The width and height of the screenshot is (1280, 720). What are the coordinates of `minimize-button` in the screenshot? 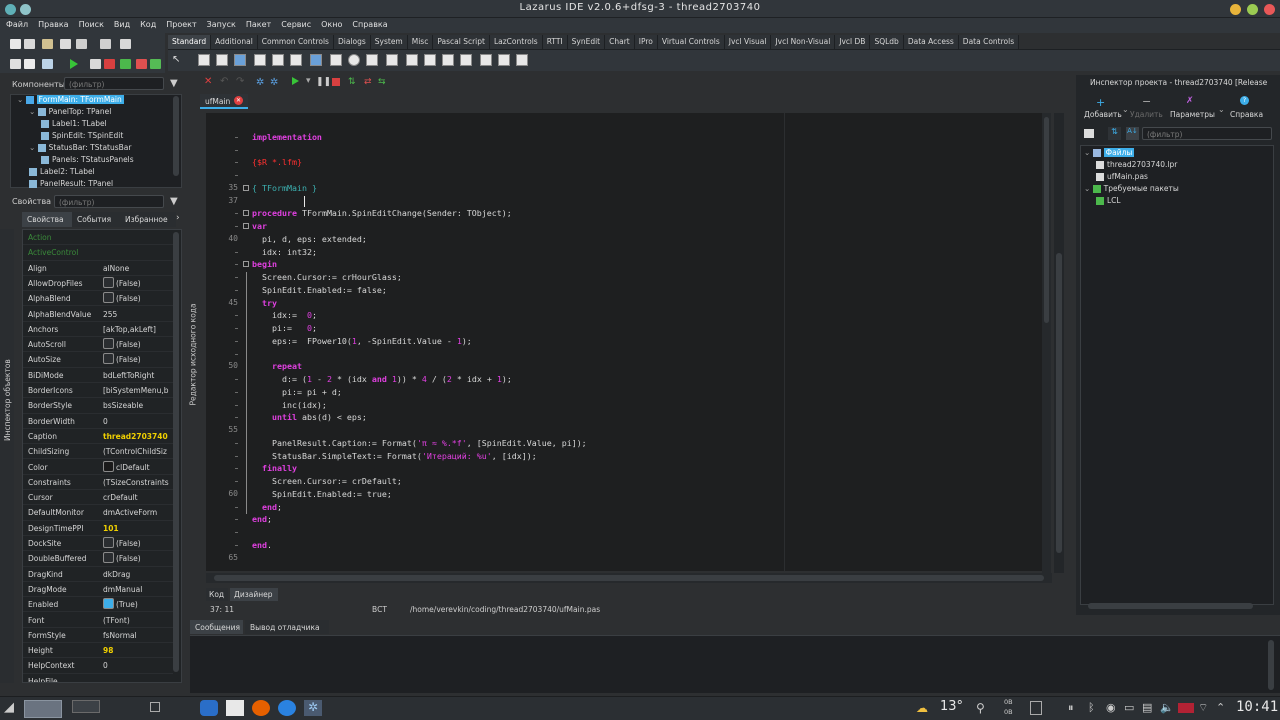 It's located at (1235, 9).